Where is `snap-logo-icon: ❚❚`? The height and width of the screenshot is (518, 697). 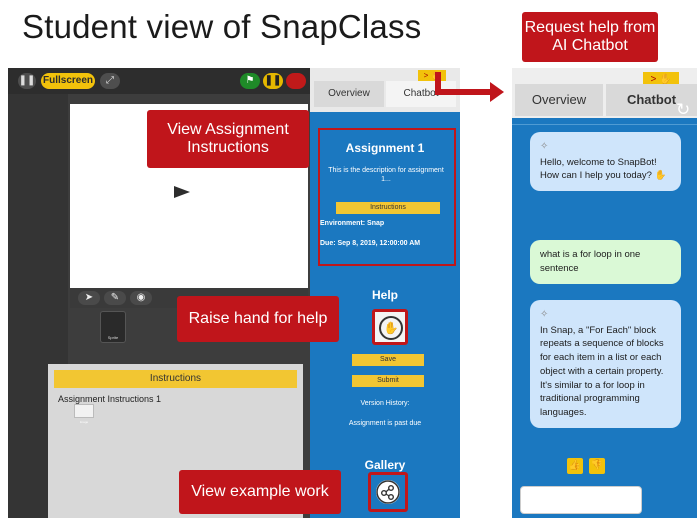
snap-logo-icon: ❚❚ is located at coordinates (27, 81).